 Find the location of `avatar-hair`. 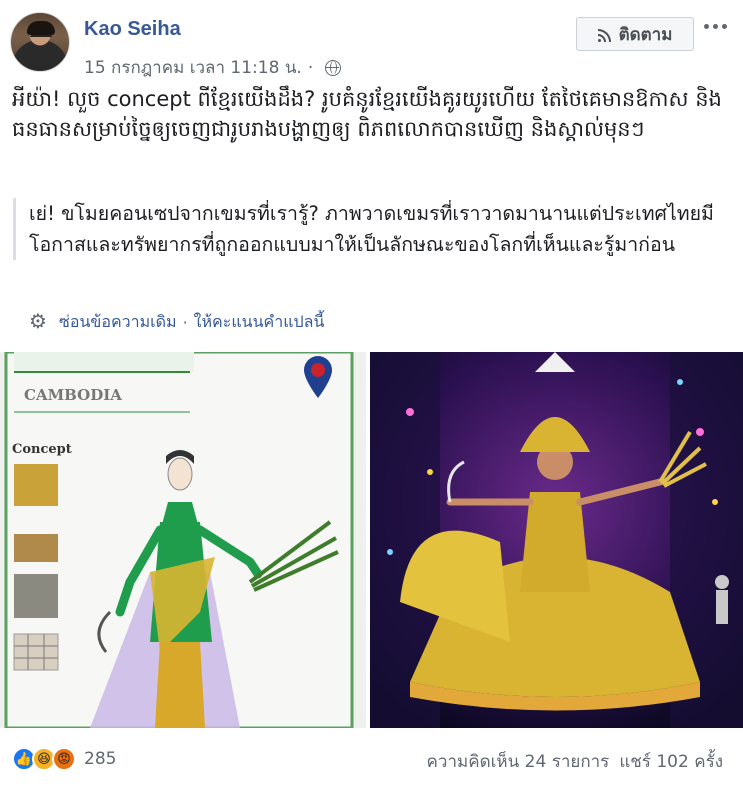

avatar-hair is located at coordinates (41, 28).